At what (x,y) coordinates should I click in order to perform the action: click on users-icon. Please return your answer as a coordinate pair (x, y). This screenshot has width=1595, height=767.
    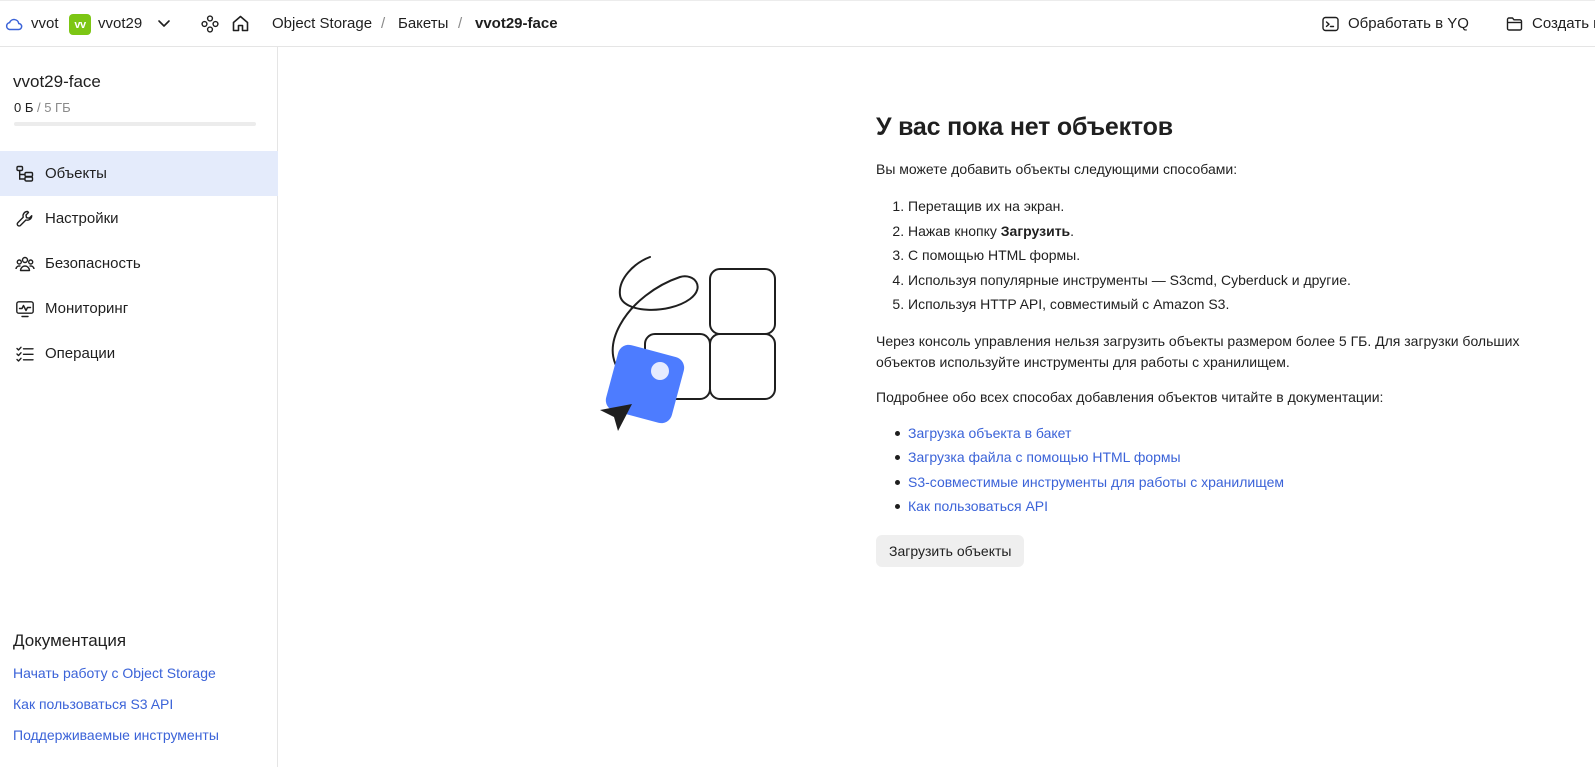
    Looking at the image, I should click on (25, 263).